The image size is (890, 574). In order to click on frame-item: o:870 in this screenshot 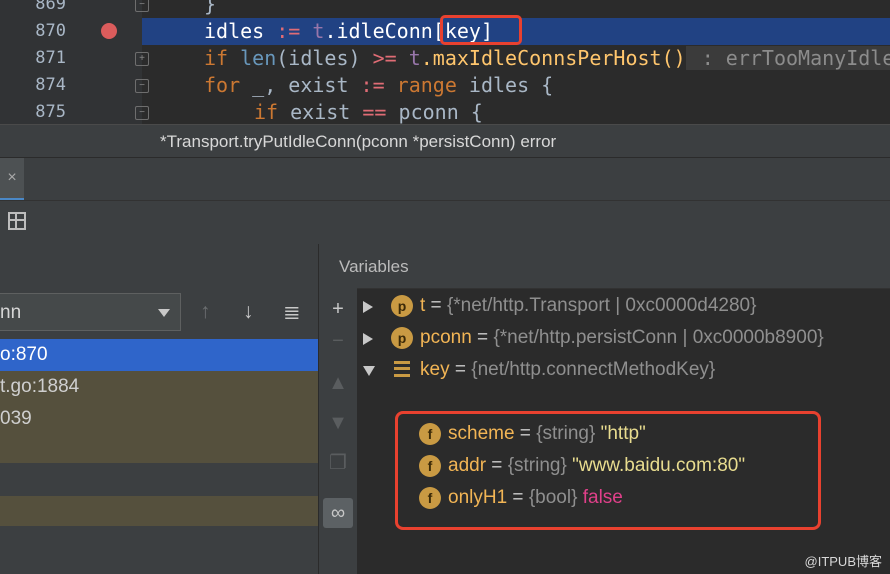, I will do `click(159, 355)`.